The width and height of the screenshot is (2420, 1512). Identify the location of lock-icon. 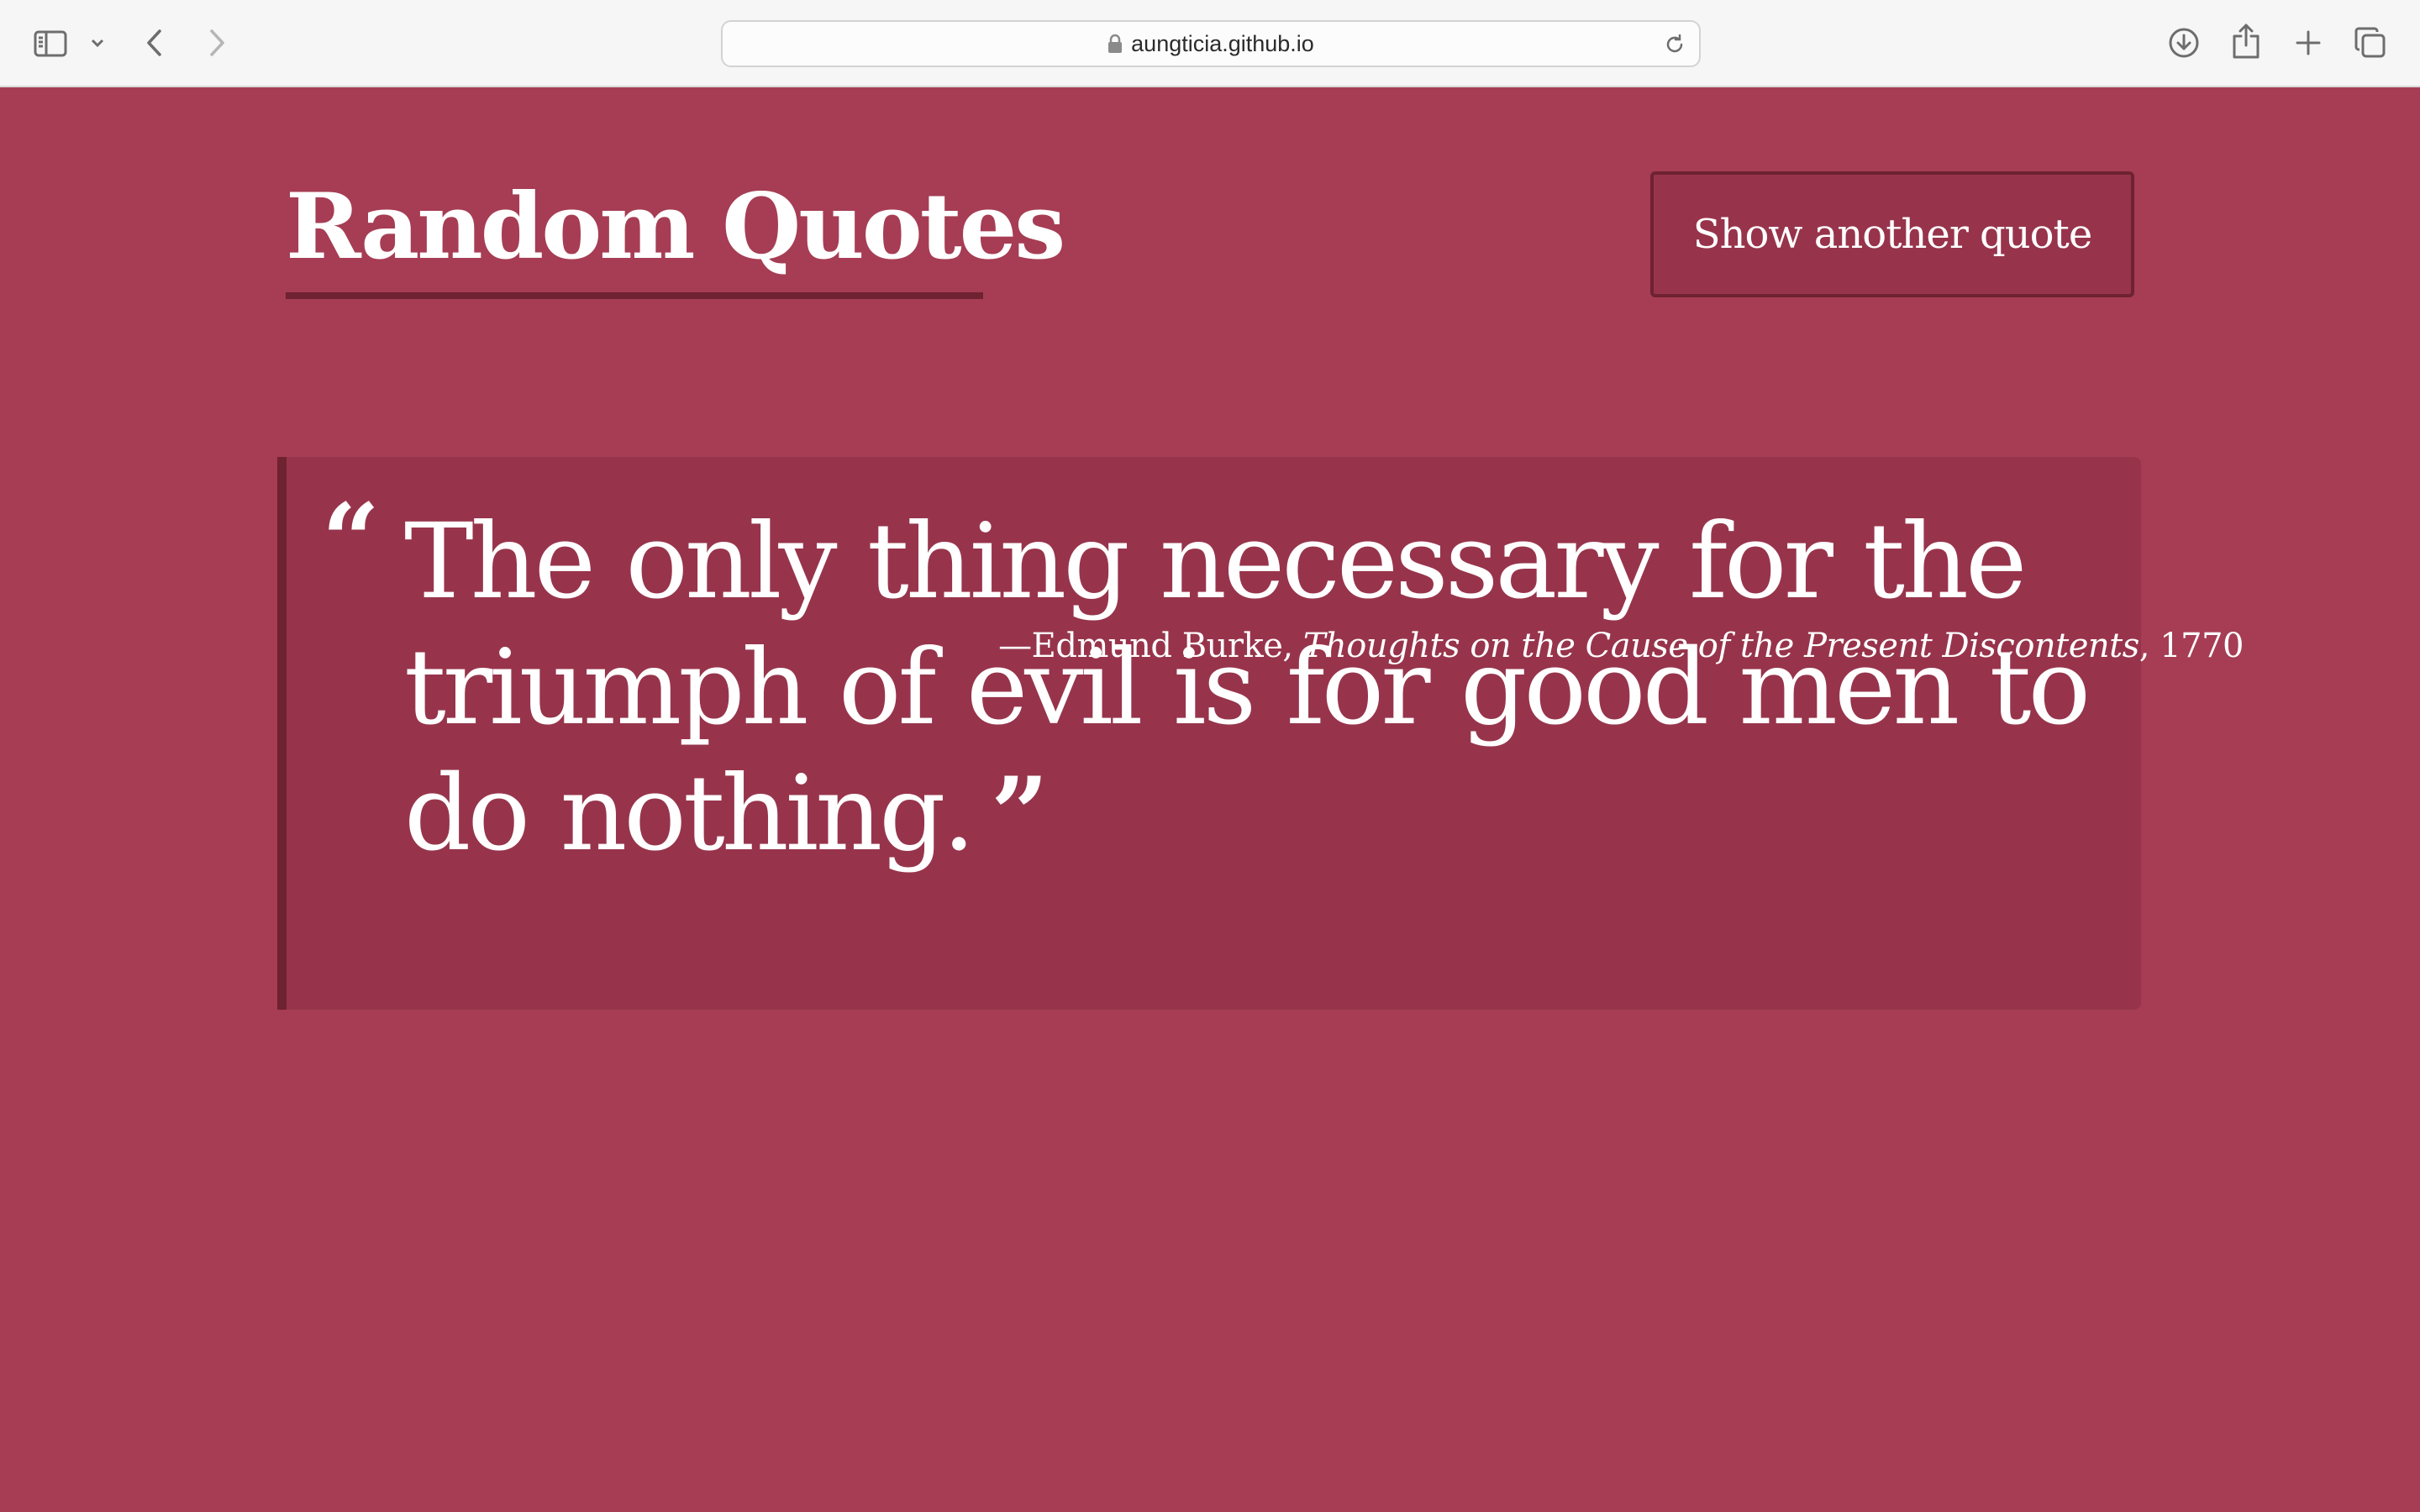
(1115, 44).